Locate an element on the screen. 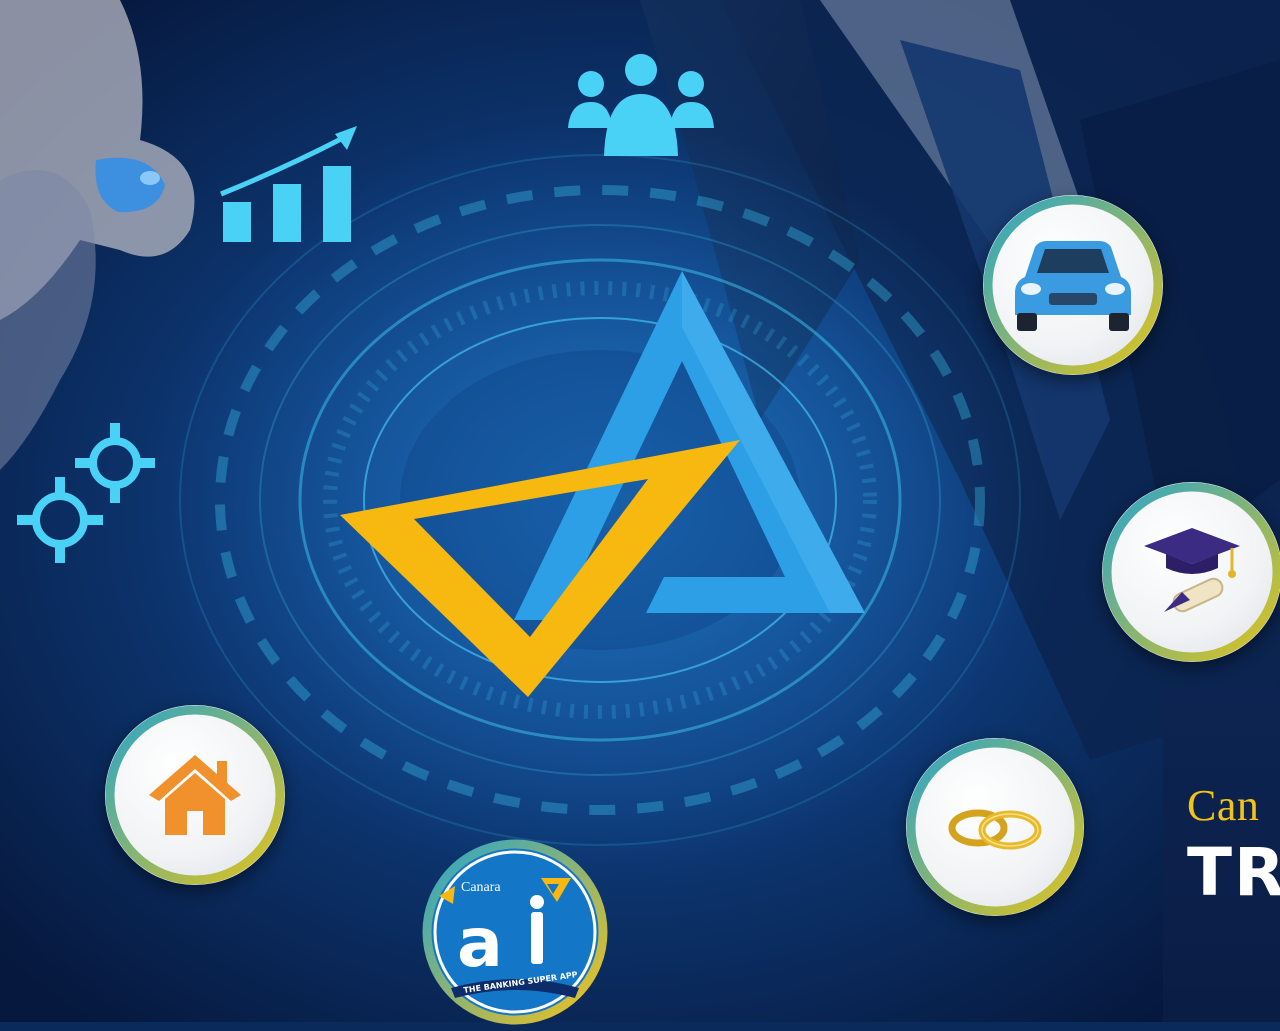  home-loan-bubble is located at coordinates (195, 795).